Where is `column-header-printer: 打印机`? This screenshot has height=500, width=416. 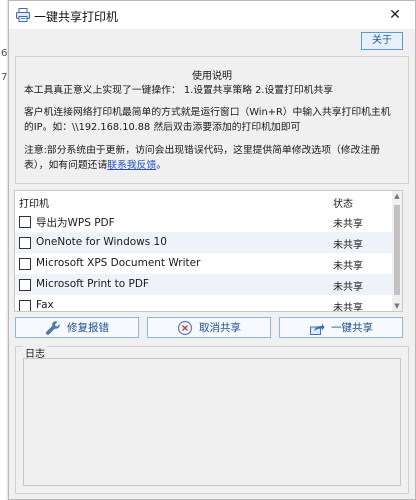
column-header-printer: 打印机 is located at coordinates (34, 202).